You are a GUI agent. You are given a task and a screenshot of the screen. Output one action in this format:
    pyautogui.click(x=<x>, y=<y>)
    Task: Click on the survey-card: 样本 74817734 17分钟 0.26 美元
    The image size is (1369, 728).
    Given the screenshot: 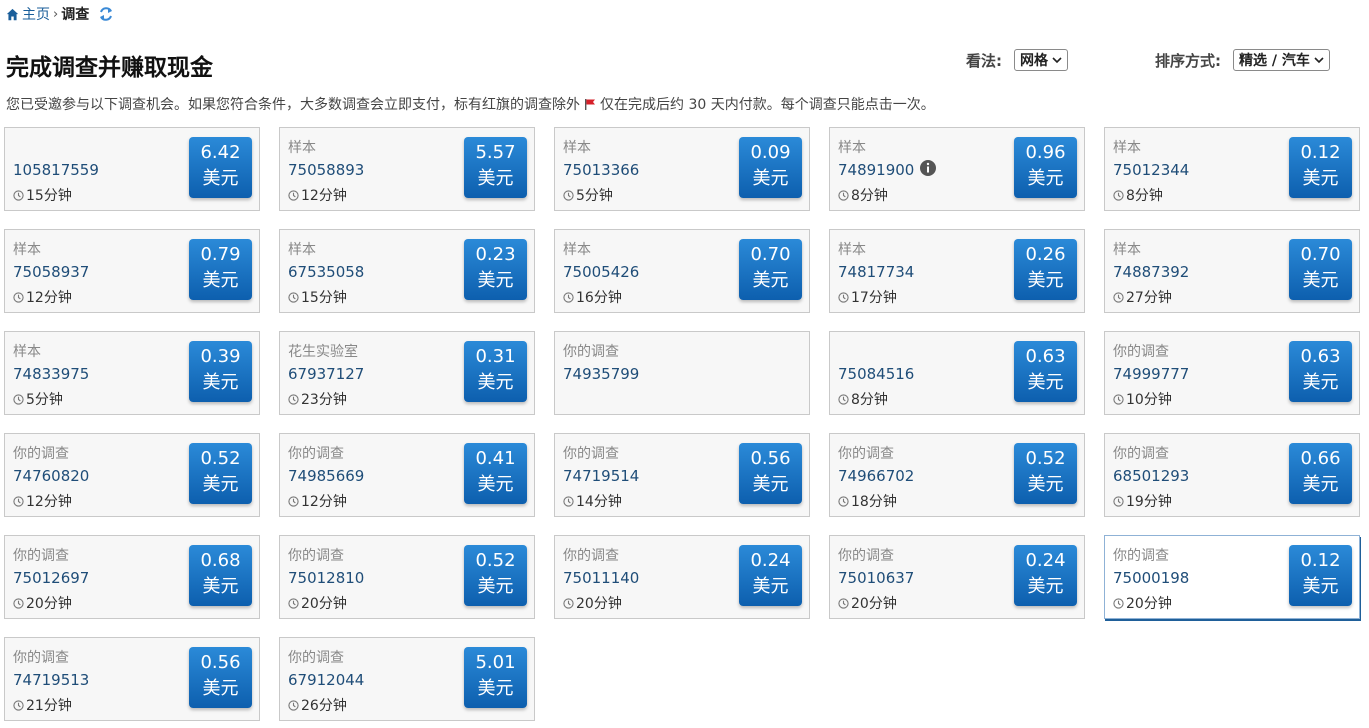 What is the action you would take?
    pyautogui.click(x=957, y=271)
    